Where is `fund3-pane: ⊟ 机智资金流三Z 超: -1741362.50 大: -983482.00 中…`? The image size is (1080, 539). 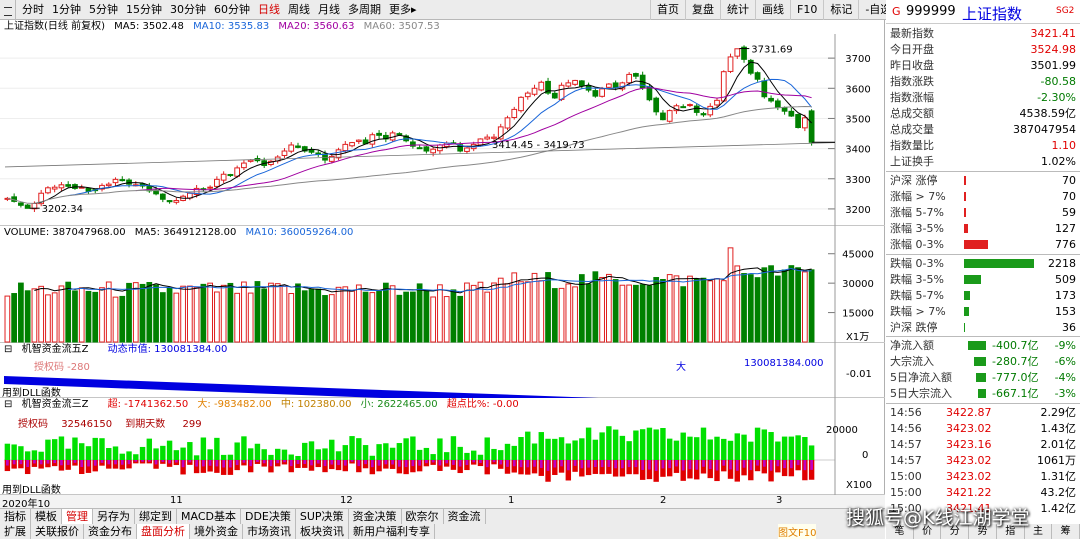
fund3-pane: ⊟ 机智资金流三Z 超: -1741362.50 大: -983482.00 中… is located at coordinates (442, 447).